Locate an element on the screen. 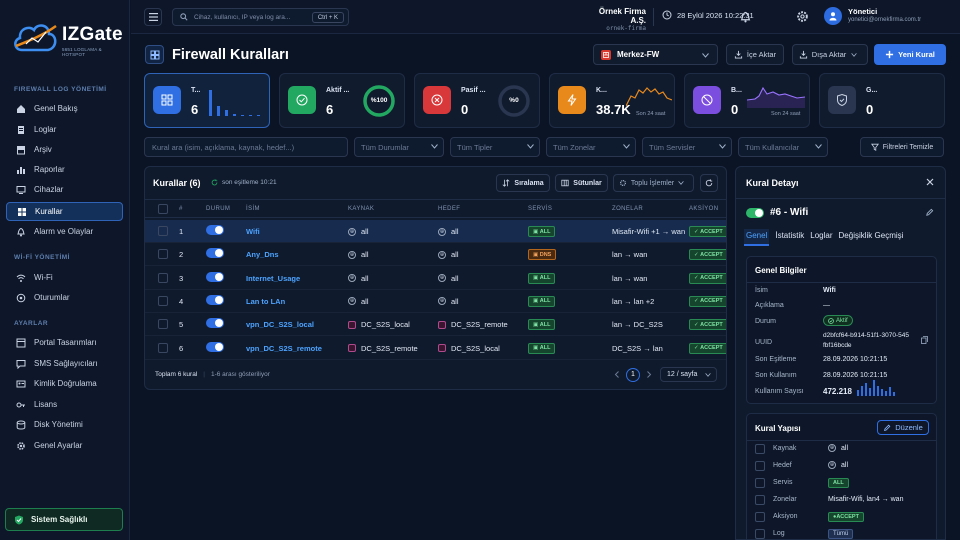  column-header-destination: HEDEF is located at coordinates (449, 209).